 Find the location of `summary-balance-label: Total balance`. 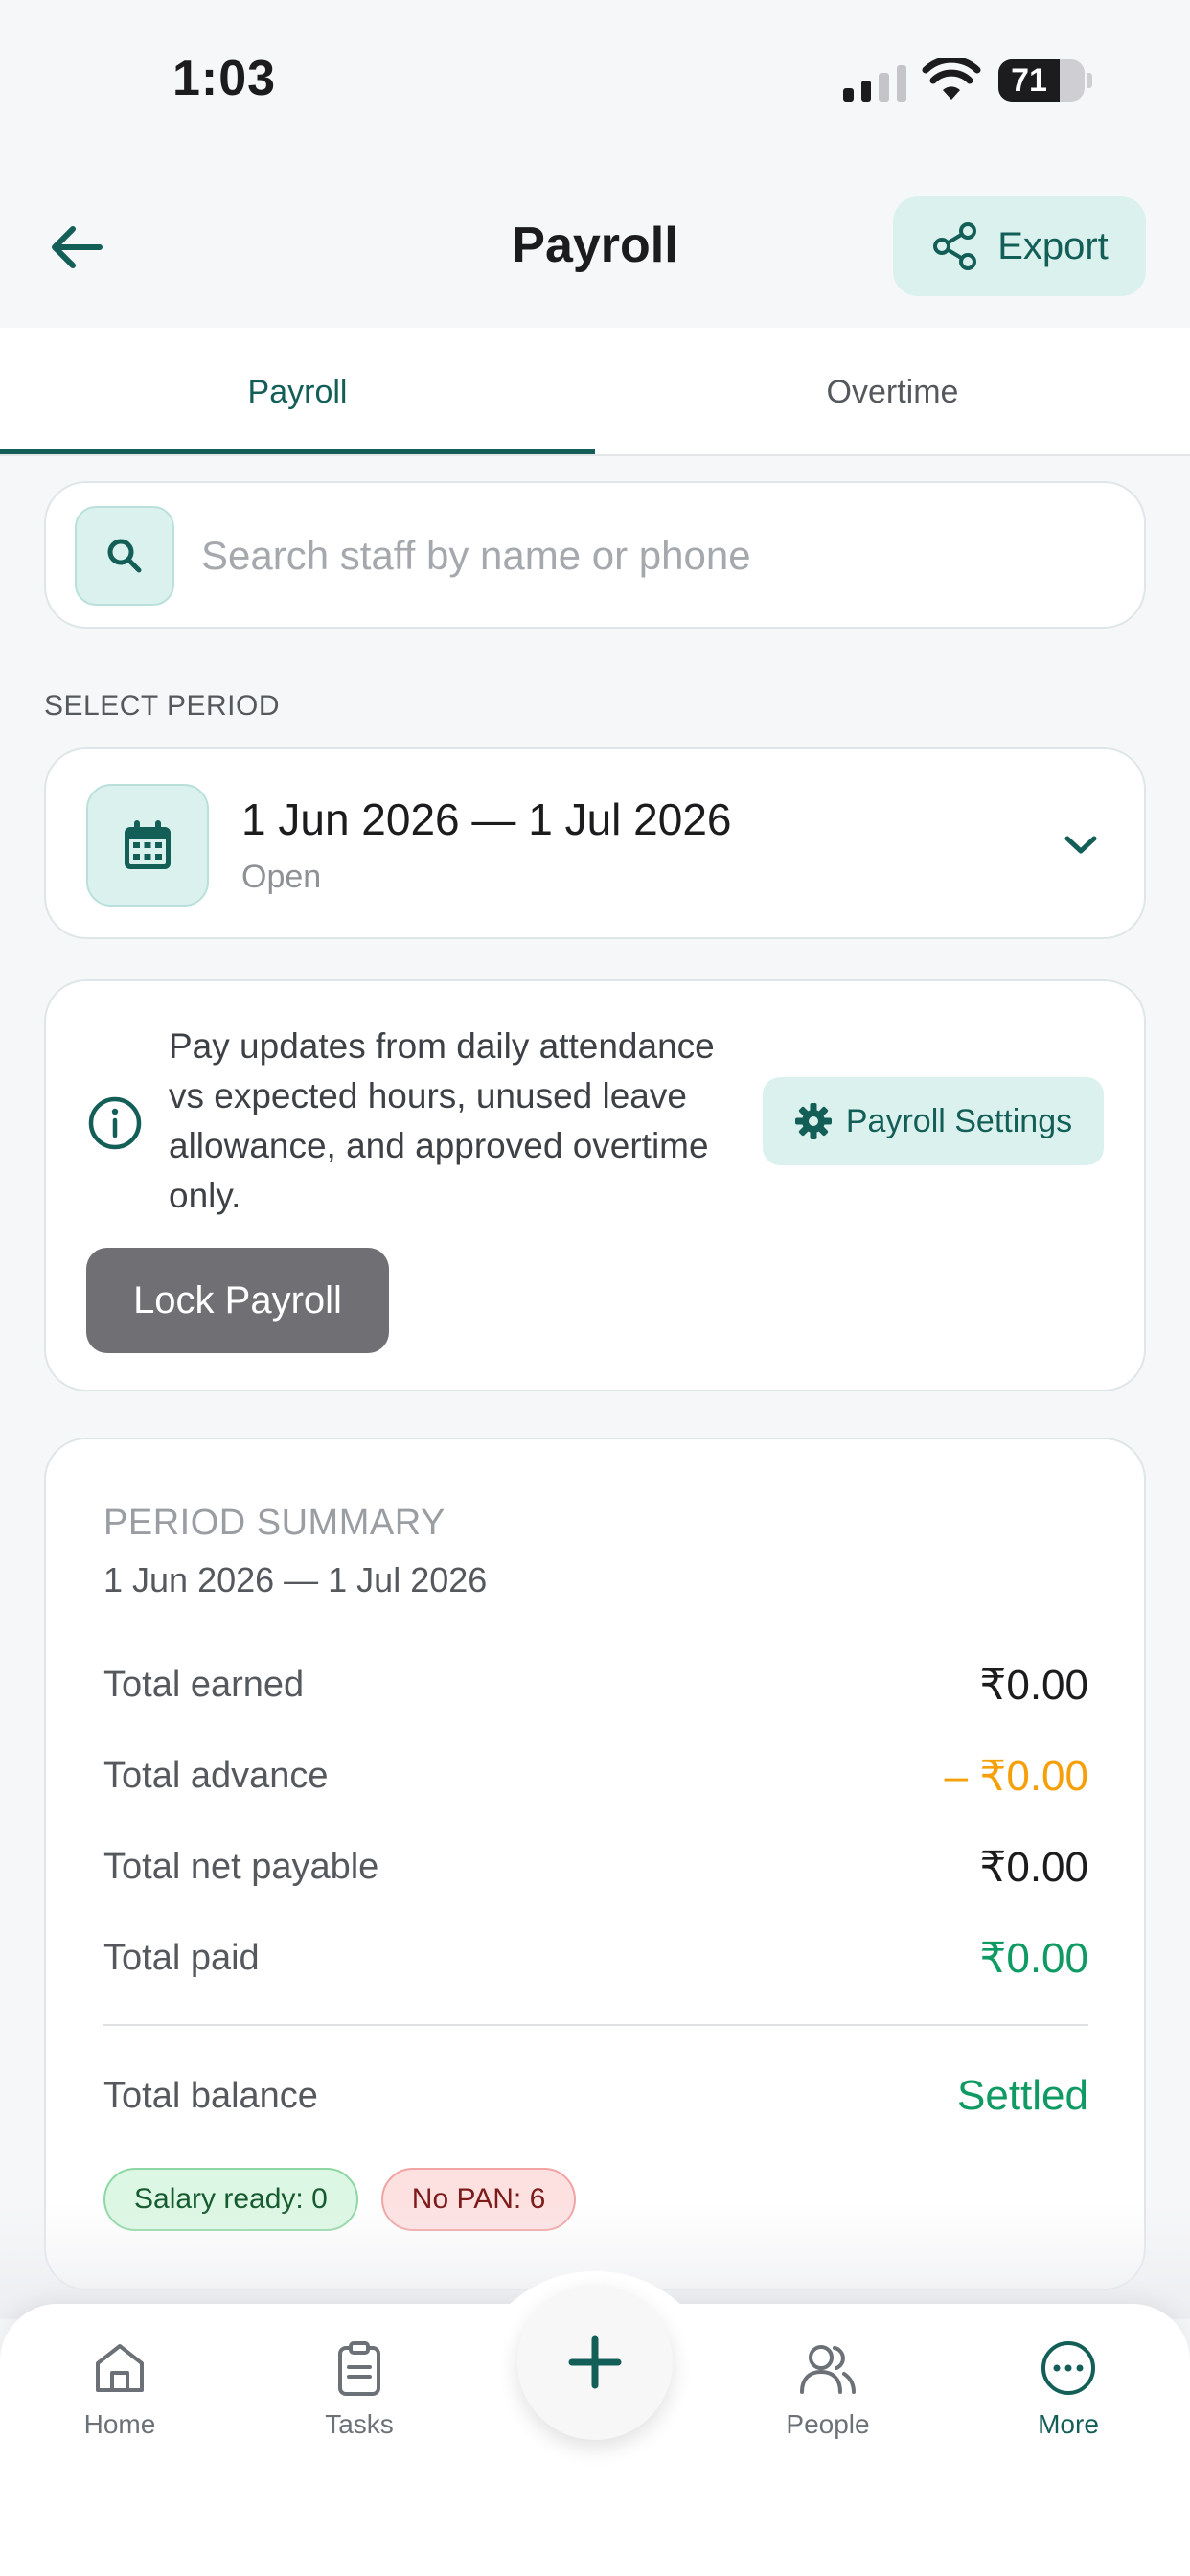

summary-balance-label: Total balance is located at coordinates (210, 2095).